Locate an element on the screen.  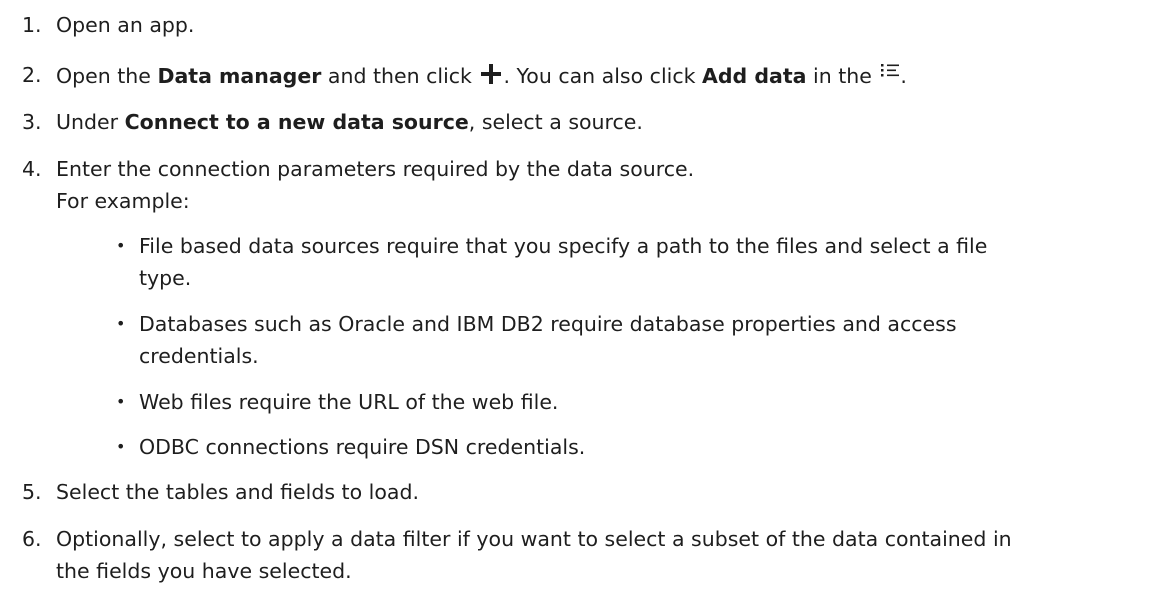
plus-icon is located at coordinates (491, 74).